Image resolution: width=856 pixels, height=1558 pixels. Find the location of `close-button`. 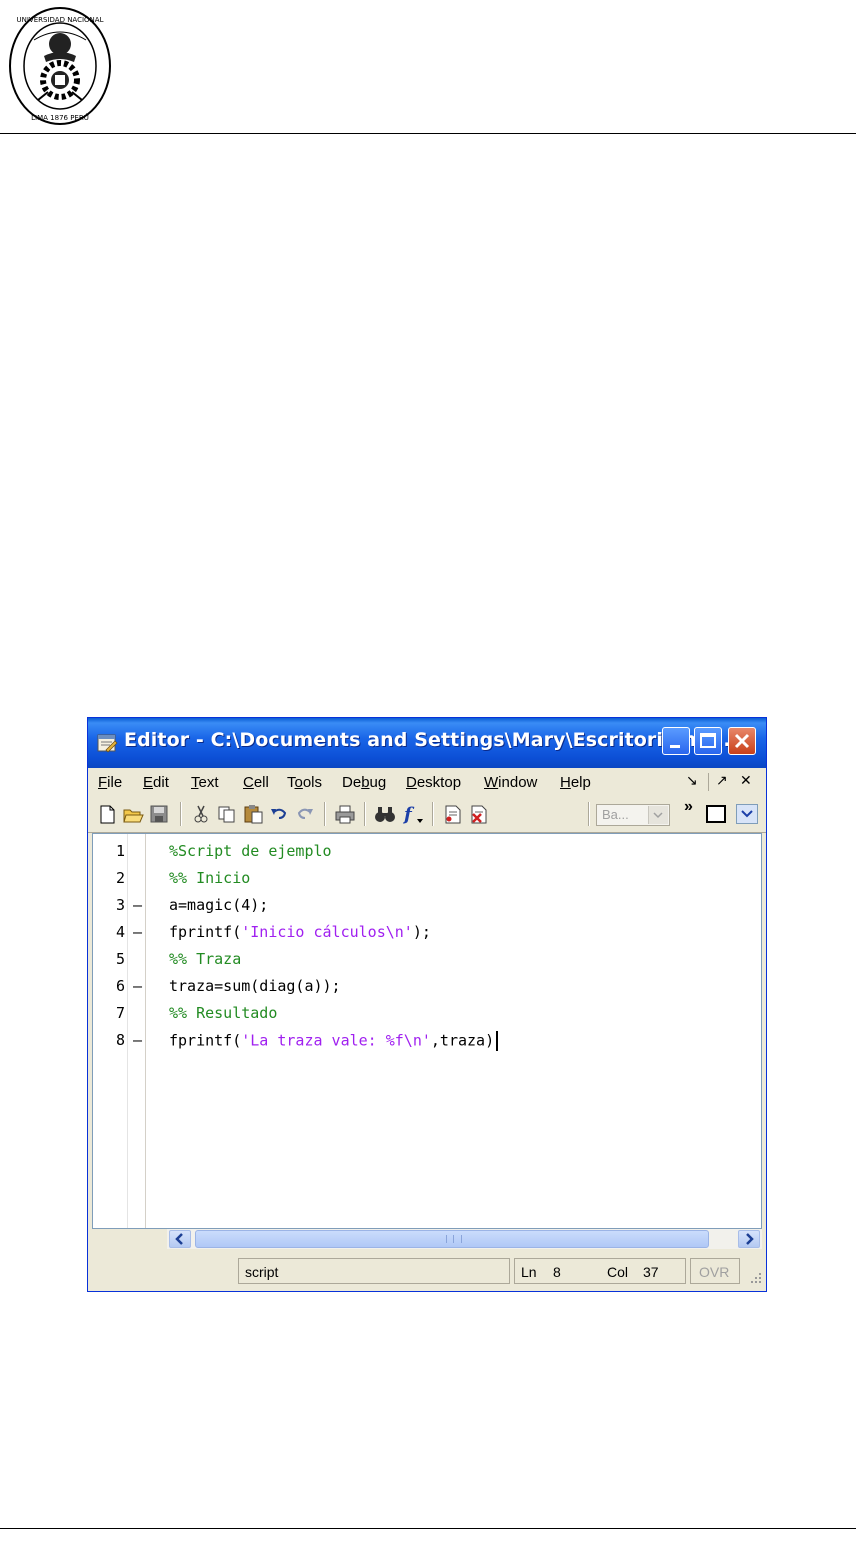

close-button is located at coordinates (742, 741).